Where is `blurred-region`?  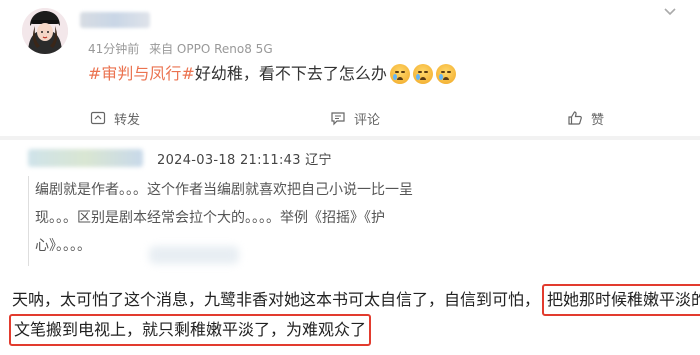 blurred-region is located at coordinates (194, 255).